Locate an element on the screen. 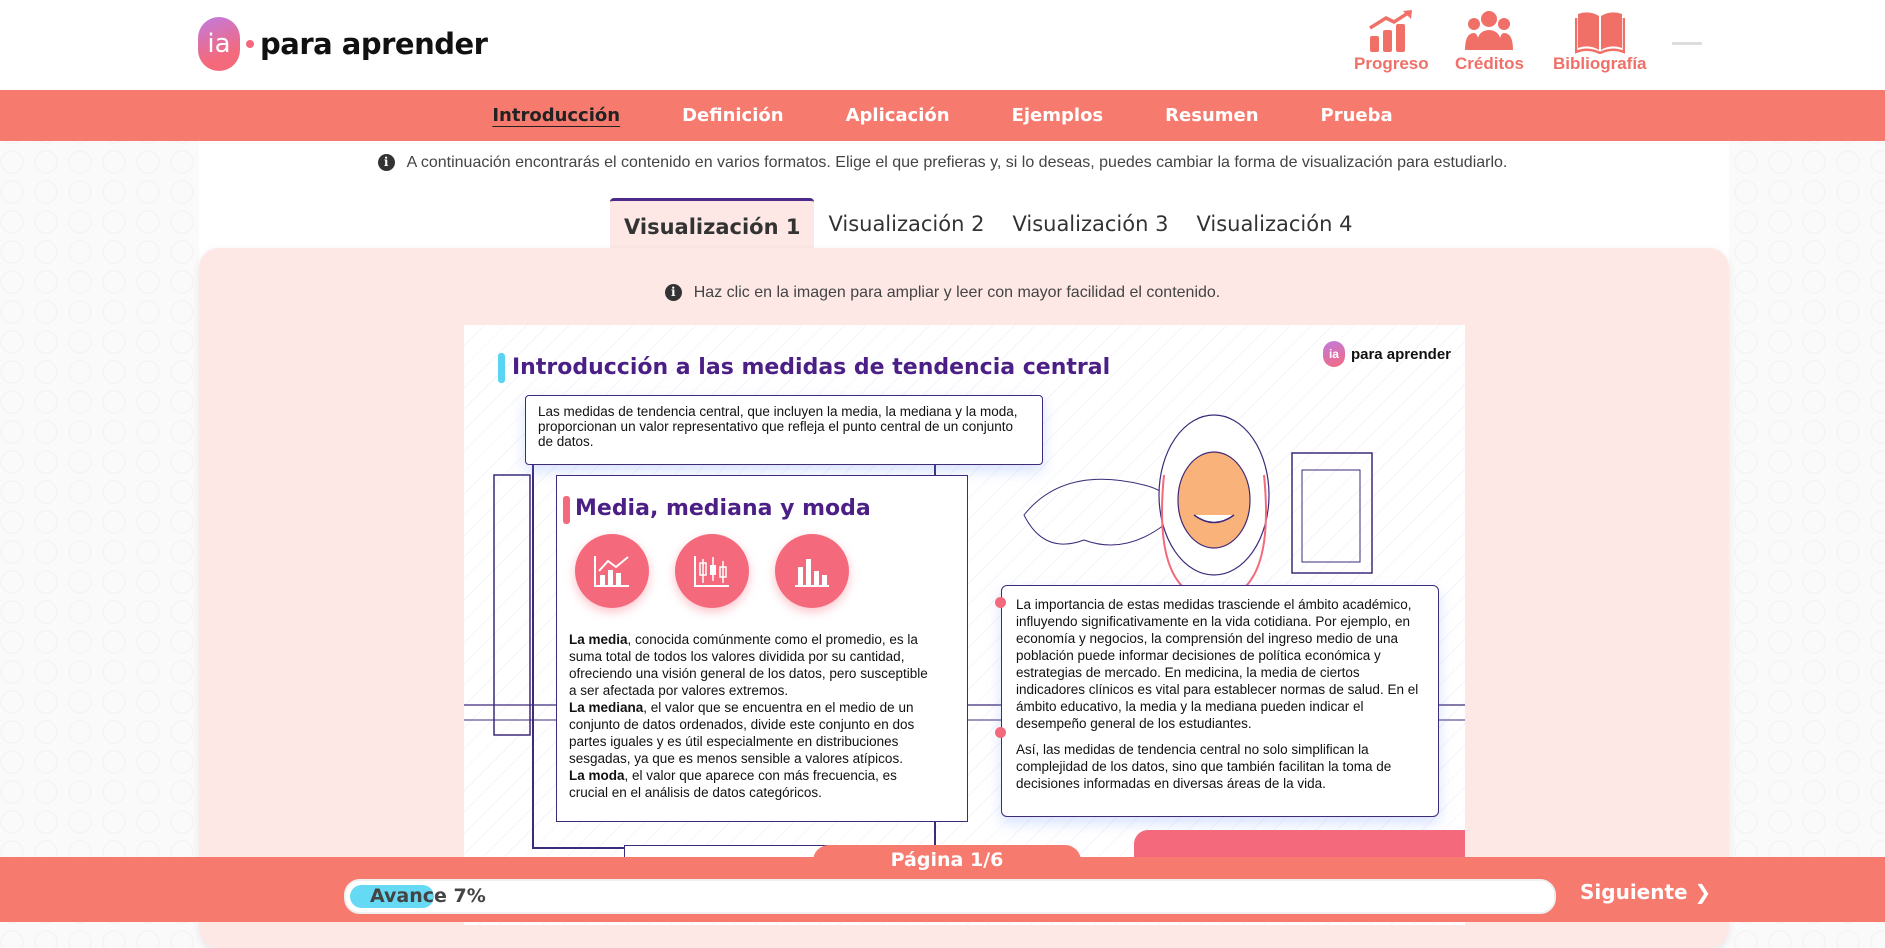  nav-aplicacion: Aplicación is located at coordinates (898, 115).